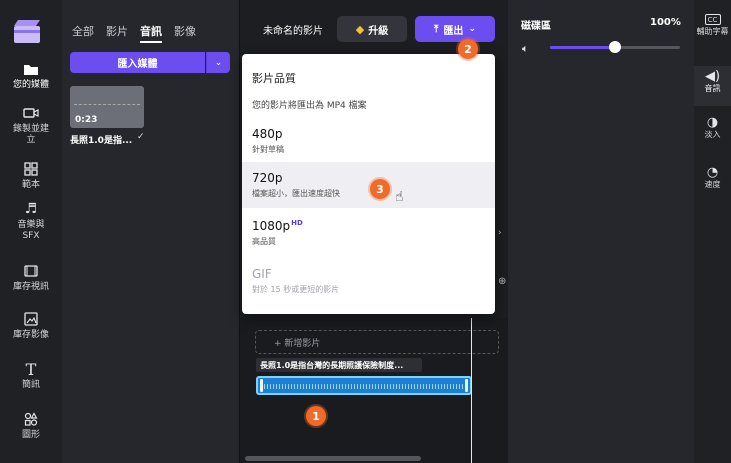 The height and width of the screenshot is (463, 731). What do you see at coordinates (712, 184) in the screenshot?
I see `rail-label: 速度` at bounding box center [712, 184].